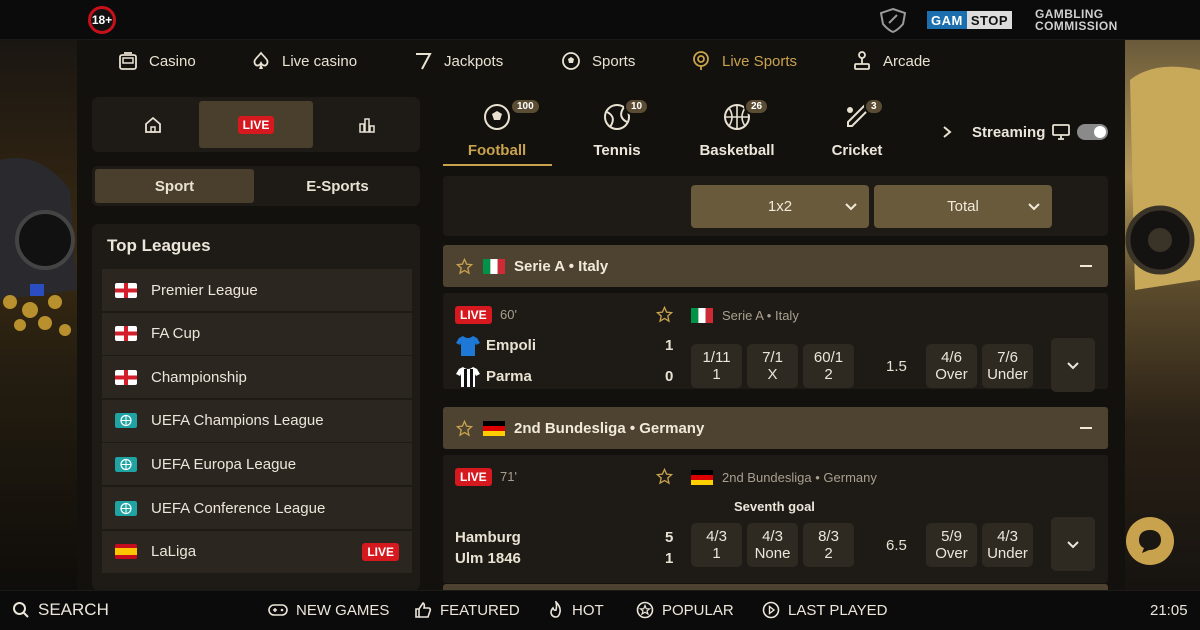 Image resolution: width=1200 pixels, height=630 pixels. I want to click on england-flag-icon, so click(126, 377).